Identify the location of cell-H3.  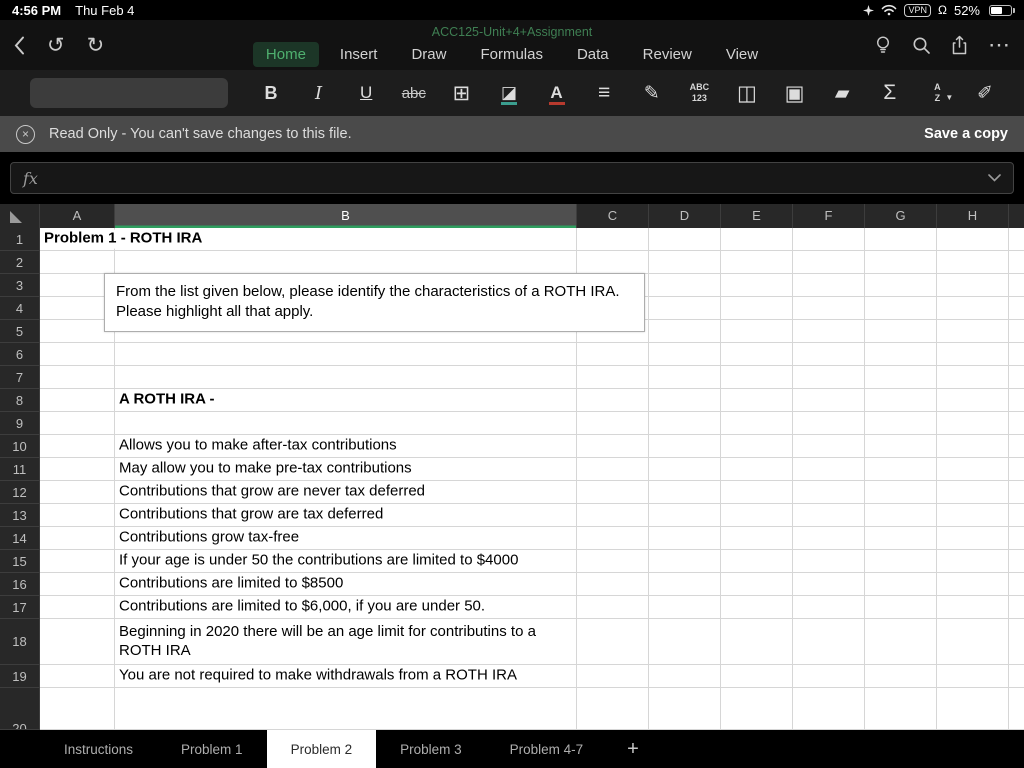
(973, 285).